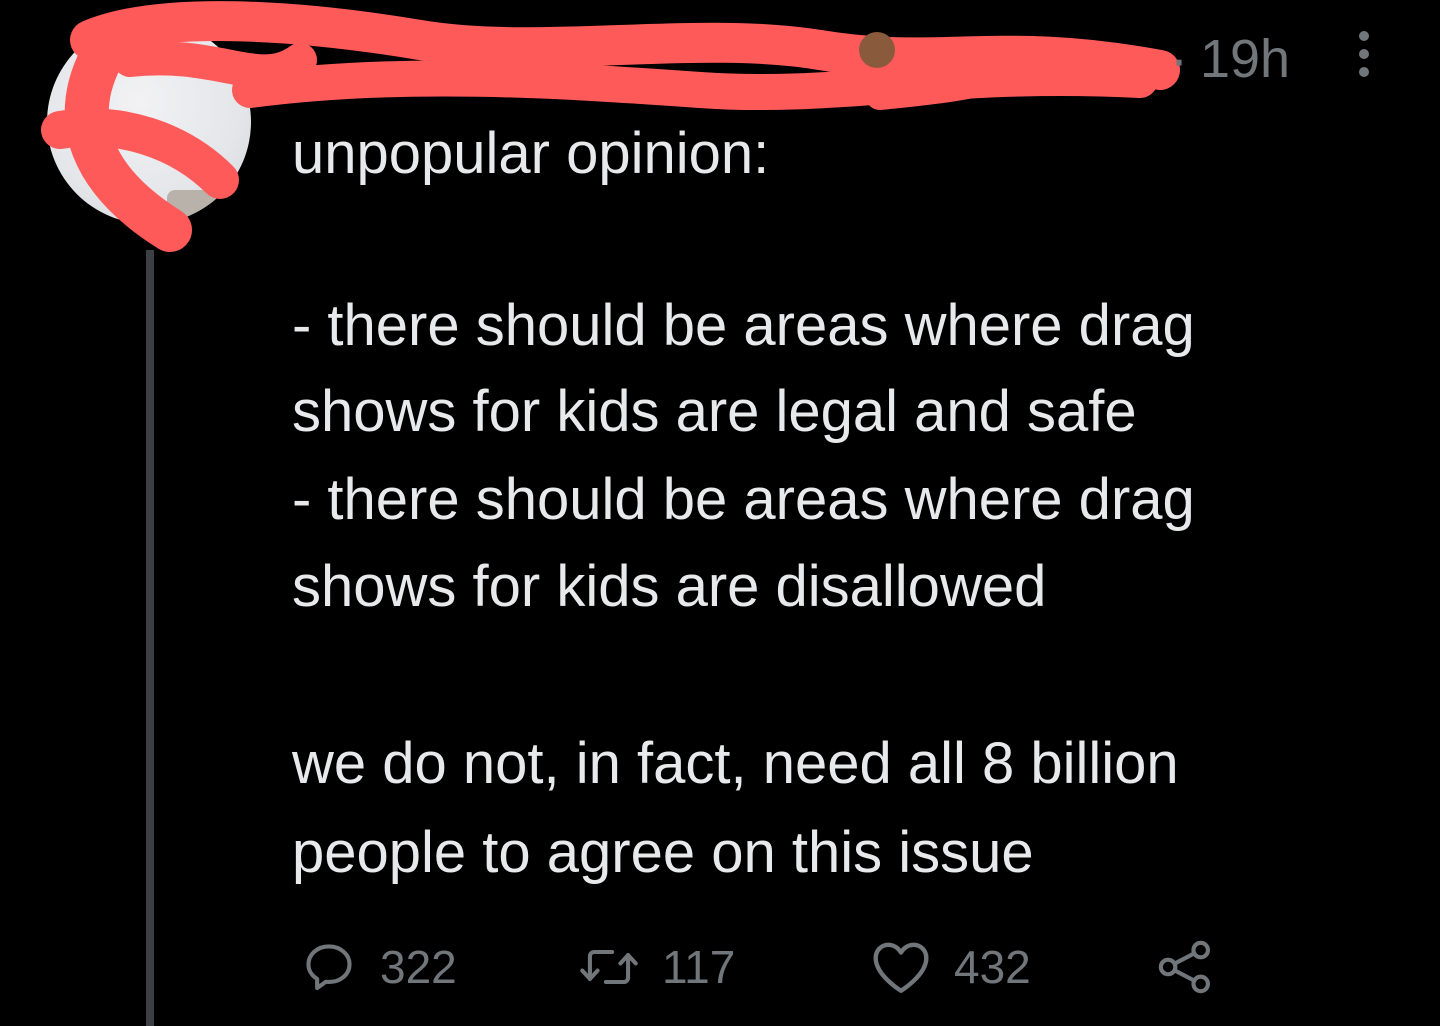 The height and width of the screenshot is (1026, 1440). I want to click on tweet-text-line: we do not, in fact, need all 8 billion, so click(735, 763).